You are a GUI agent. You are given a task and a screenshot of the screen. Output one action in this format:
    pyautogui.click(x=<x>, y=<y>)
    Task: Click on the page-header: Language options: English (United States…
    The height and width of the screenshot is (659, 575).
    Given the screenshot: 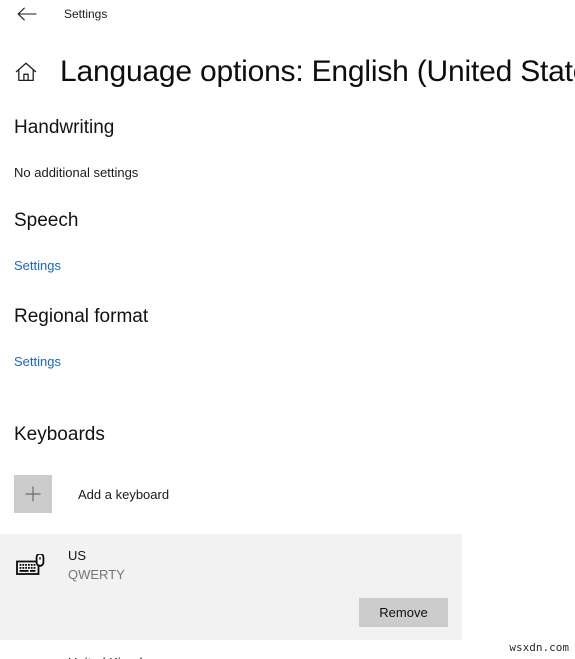 What is the action you would take?
    pyautogui.click(x=287, y=72)
    